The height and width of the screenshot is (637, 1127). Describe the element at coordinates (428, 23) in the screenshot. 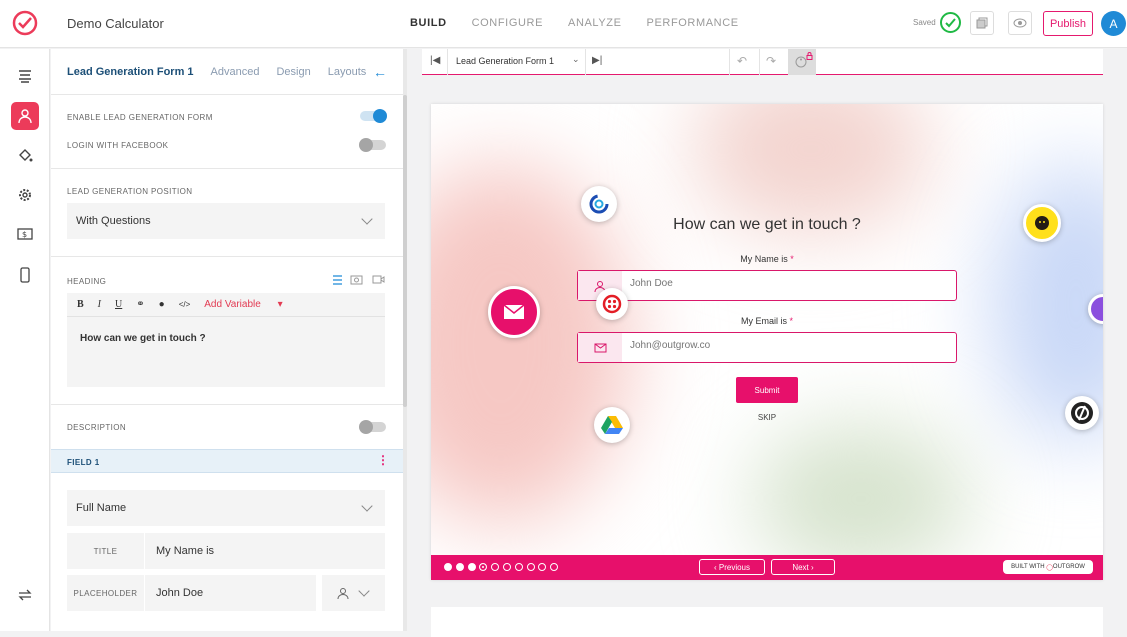

I see `tab-build: BUILD` at that location.